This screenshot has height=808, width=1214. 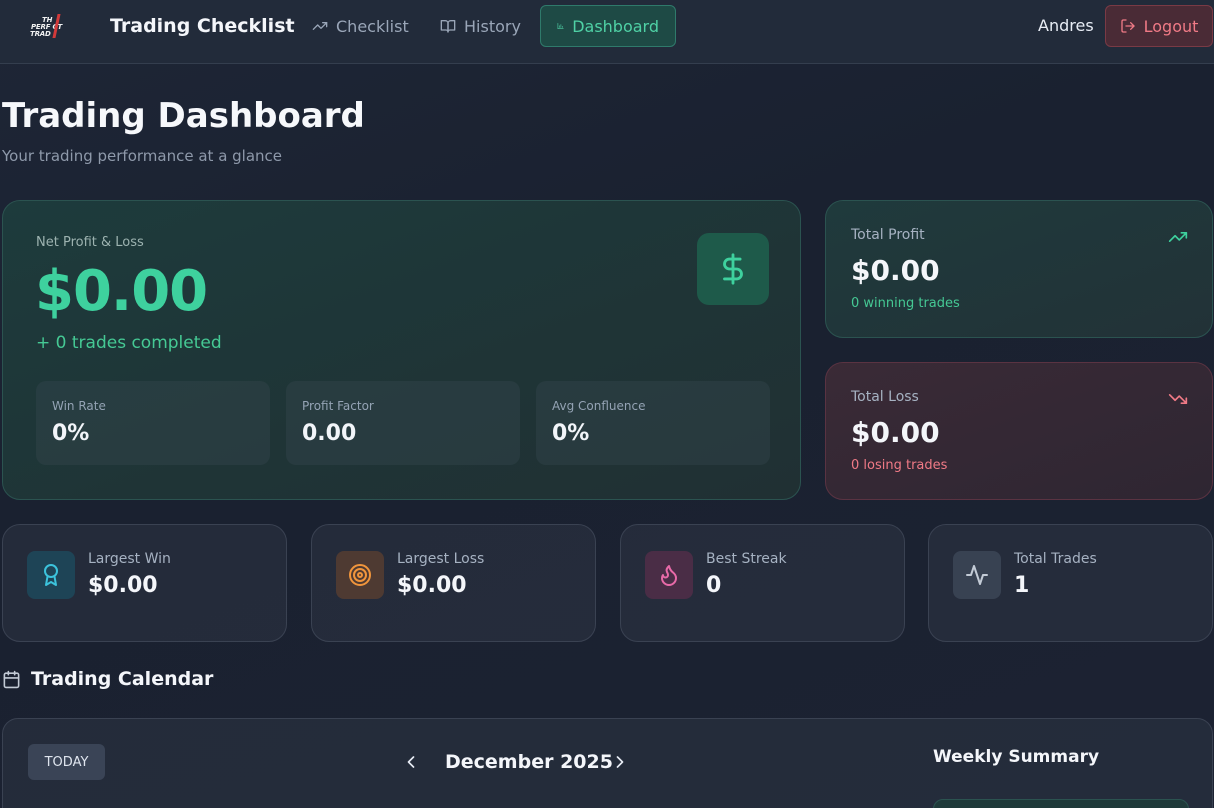 I want to click on total-profit-label: Total Profit, so click(x=888, y=235).